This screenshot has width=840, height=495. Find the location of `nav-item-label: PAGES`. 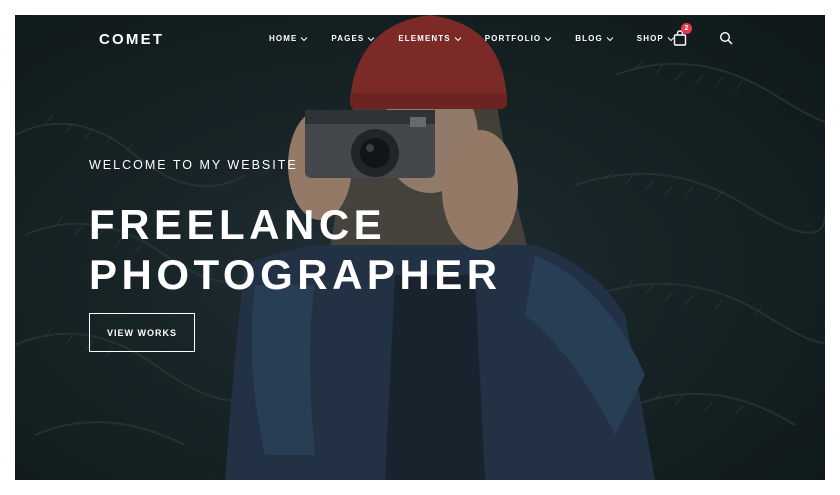

nav-item-label: PAGES is located at coordinates (348, 38).